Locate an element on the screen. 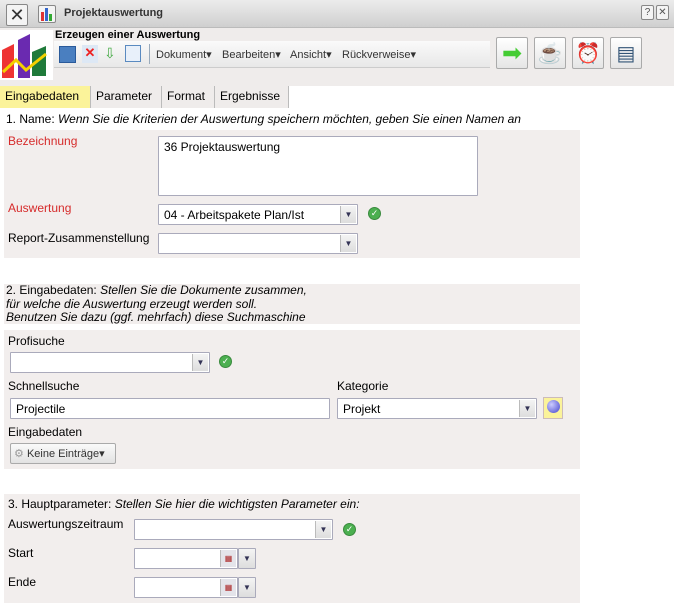  section-number: 2. Eingabedaten: is located at coordinates (51, 290).